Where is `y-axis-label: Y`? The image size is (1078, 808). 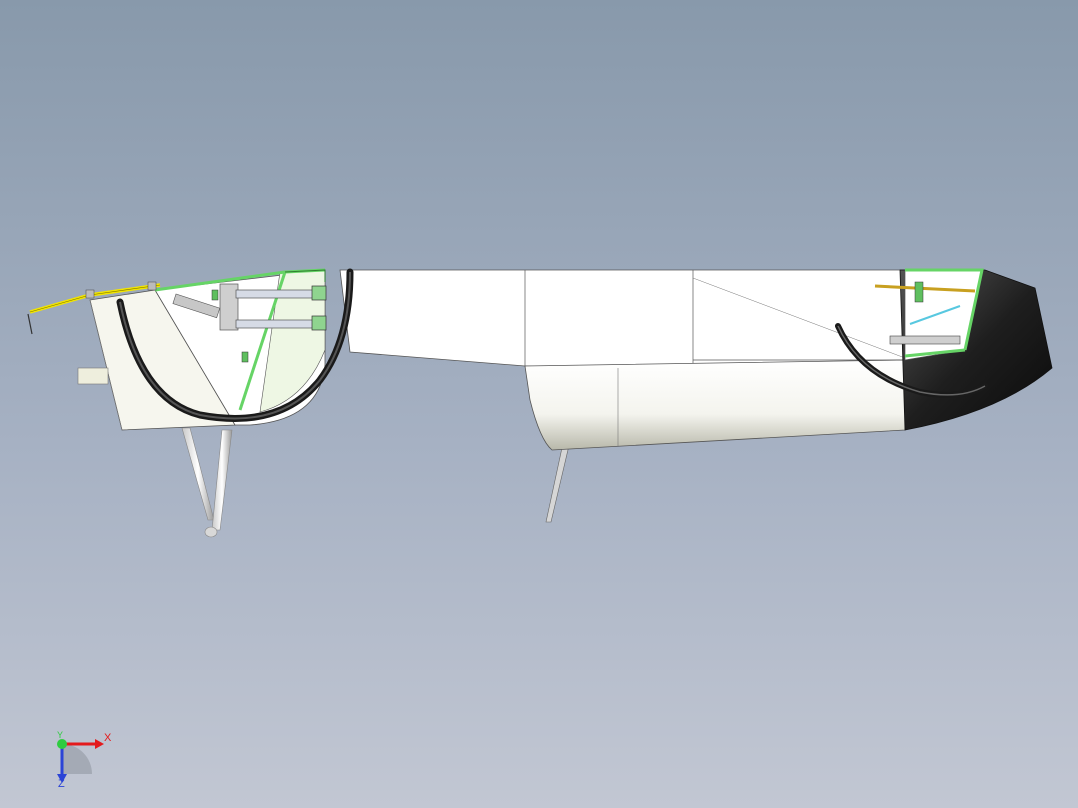
y-axis-label: Y is located at coordinates (60, 735).